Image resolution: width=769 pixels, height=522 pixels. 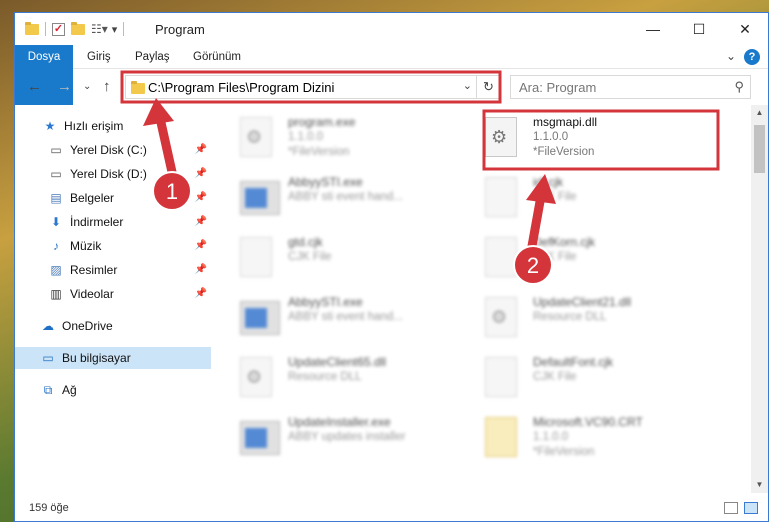 What do you see at coordinates (152, 57) in the screenshot?
I see `tab-share: Paylaş` at bounding box center [152, 57].